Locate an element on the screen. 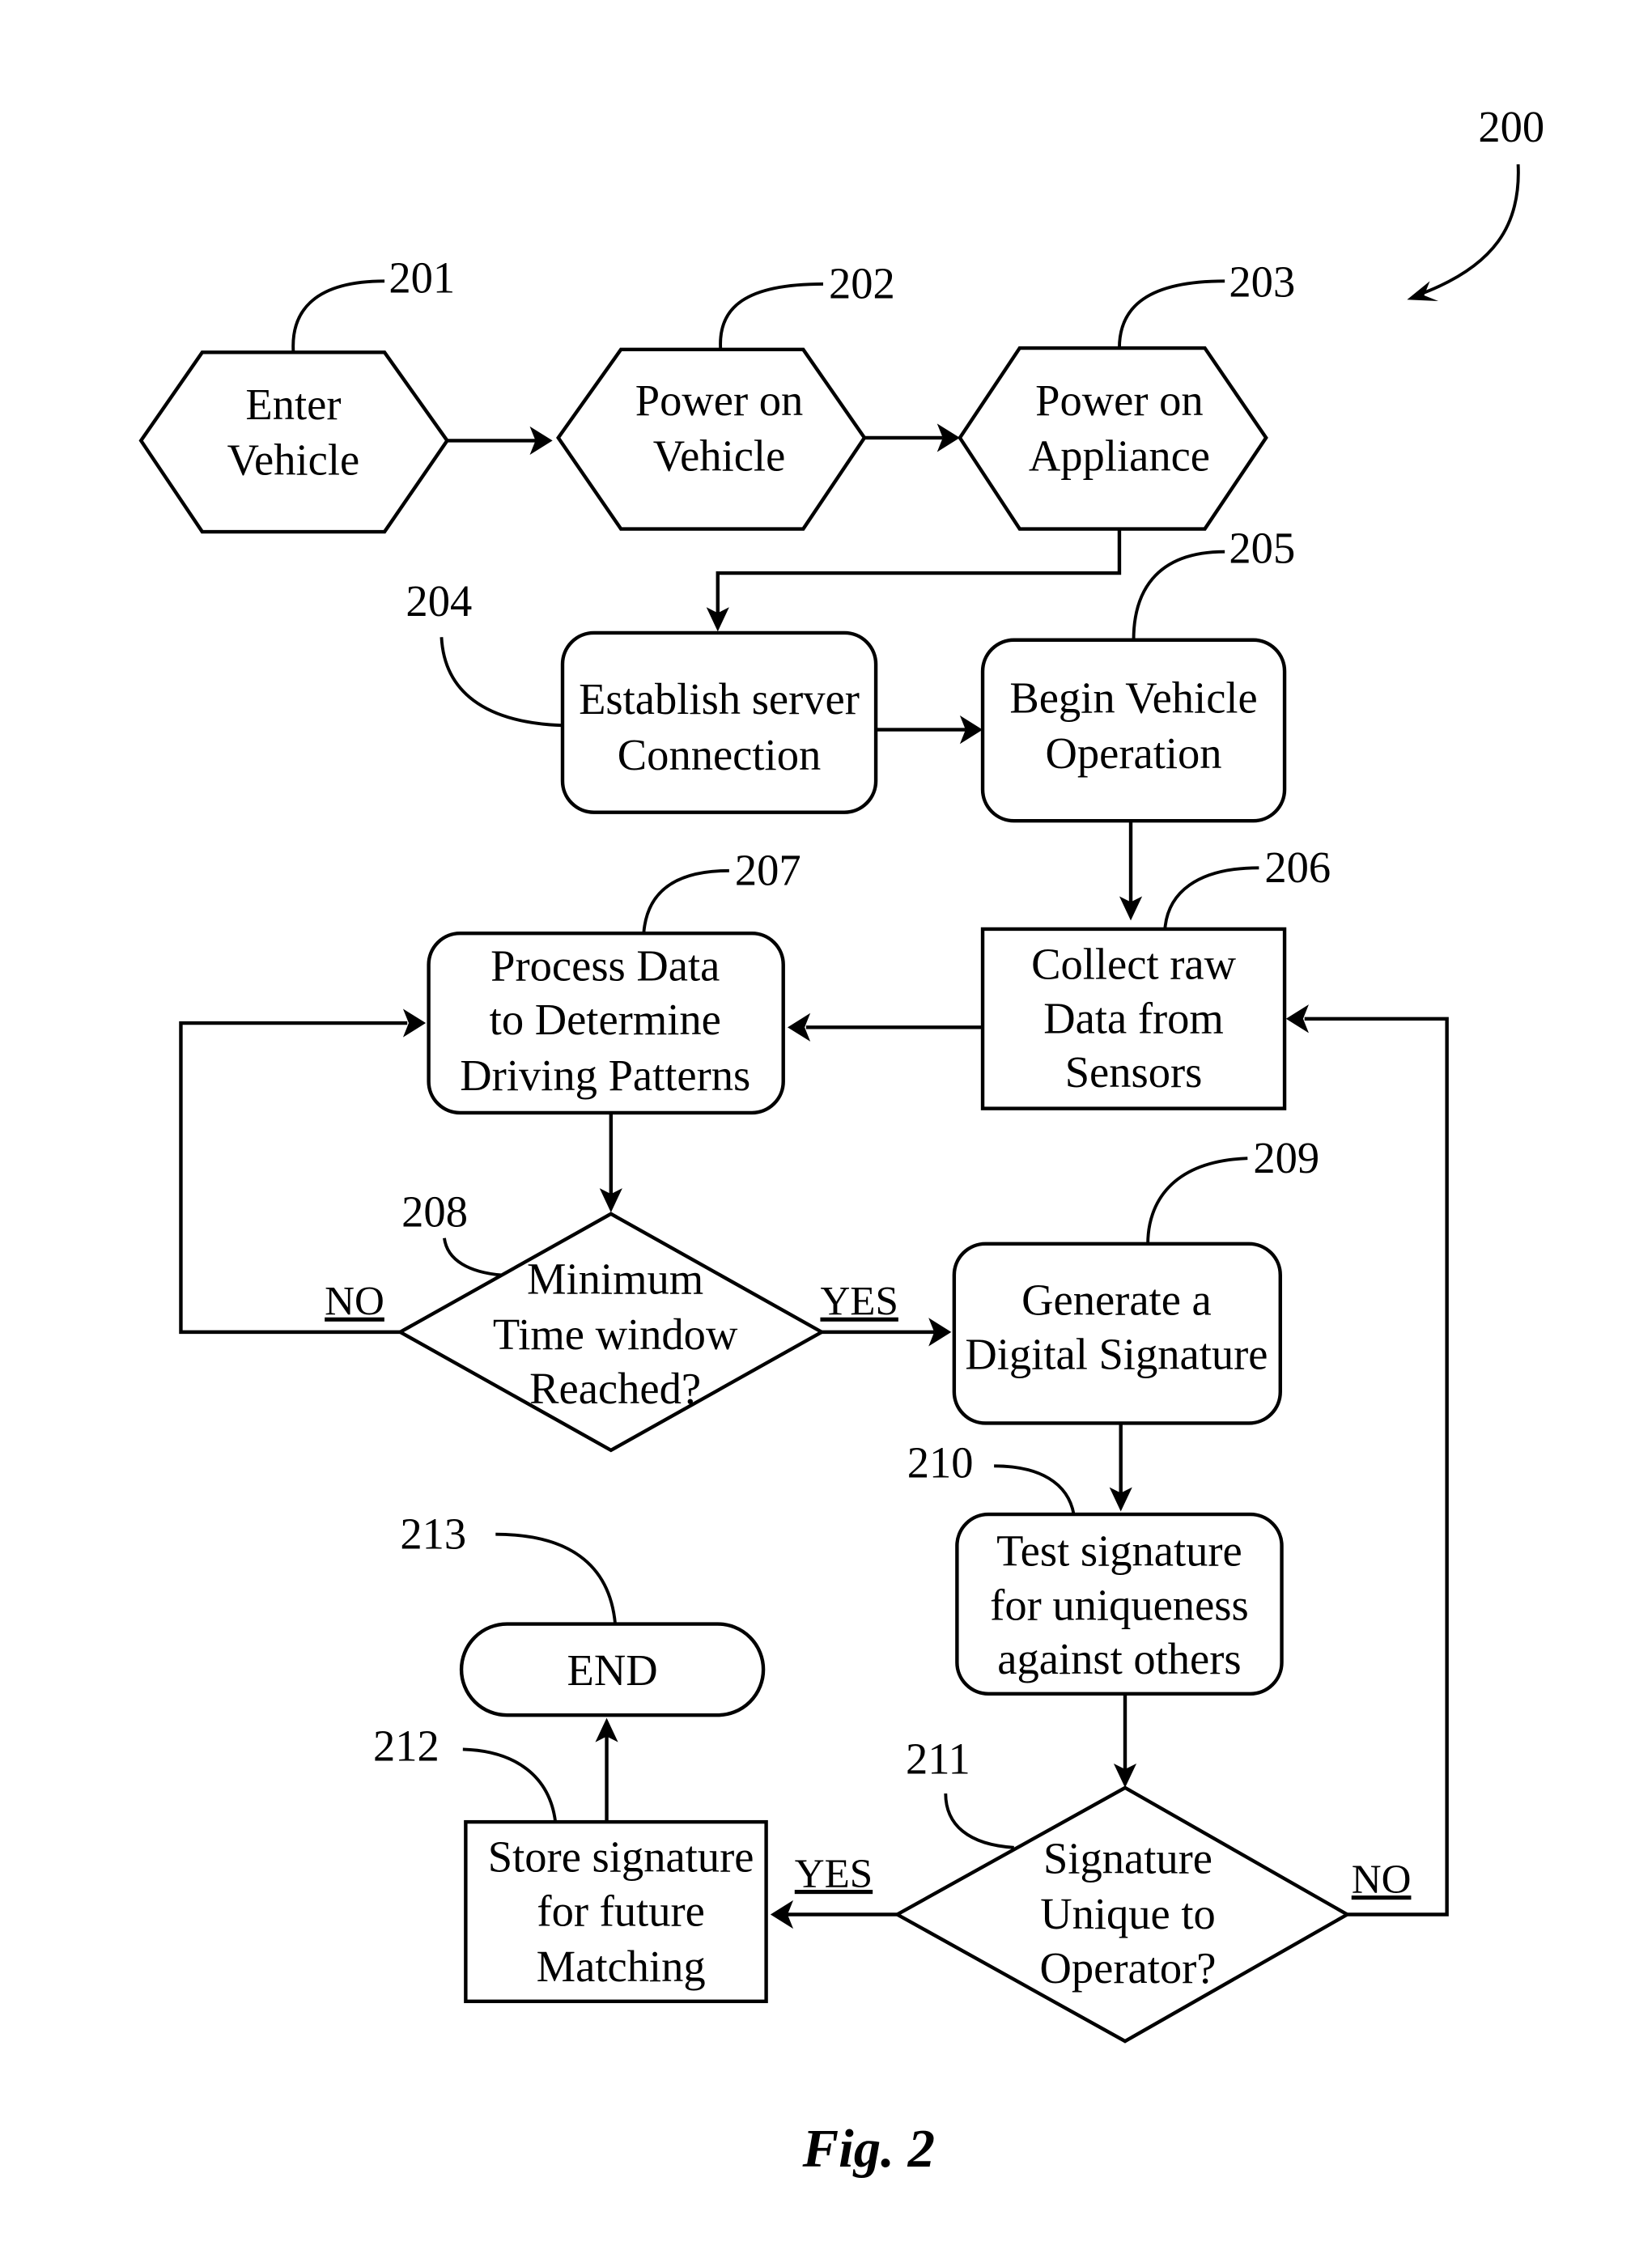 This screenshot has height=2254, width=1652. node-212-line-1: Store signature is located at coordinates (621, 1857).